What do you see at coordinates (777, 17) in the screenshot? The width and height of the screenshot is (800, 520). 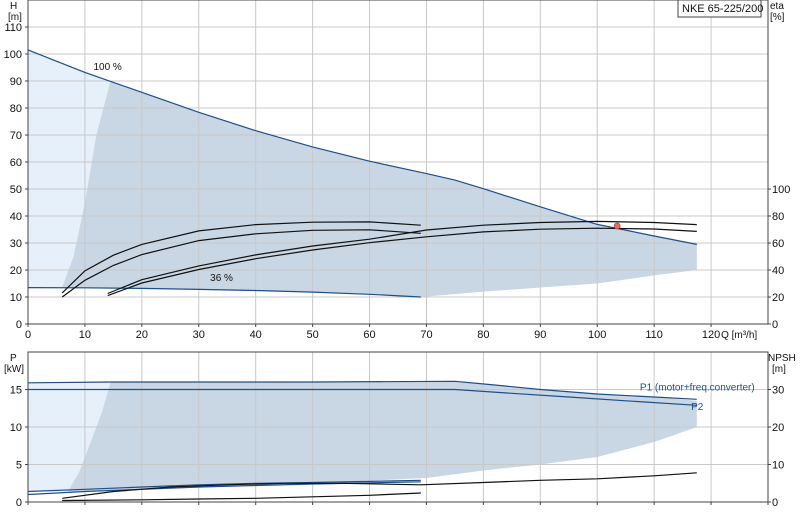 I see `top-right-axis-unit: [%]` at bounding box center [777, 17].